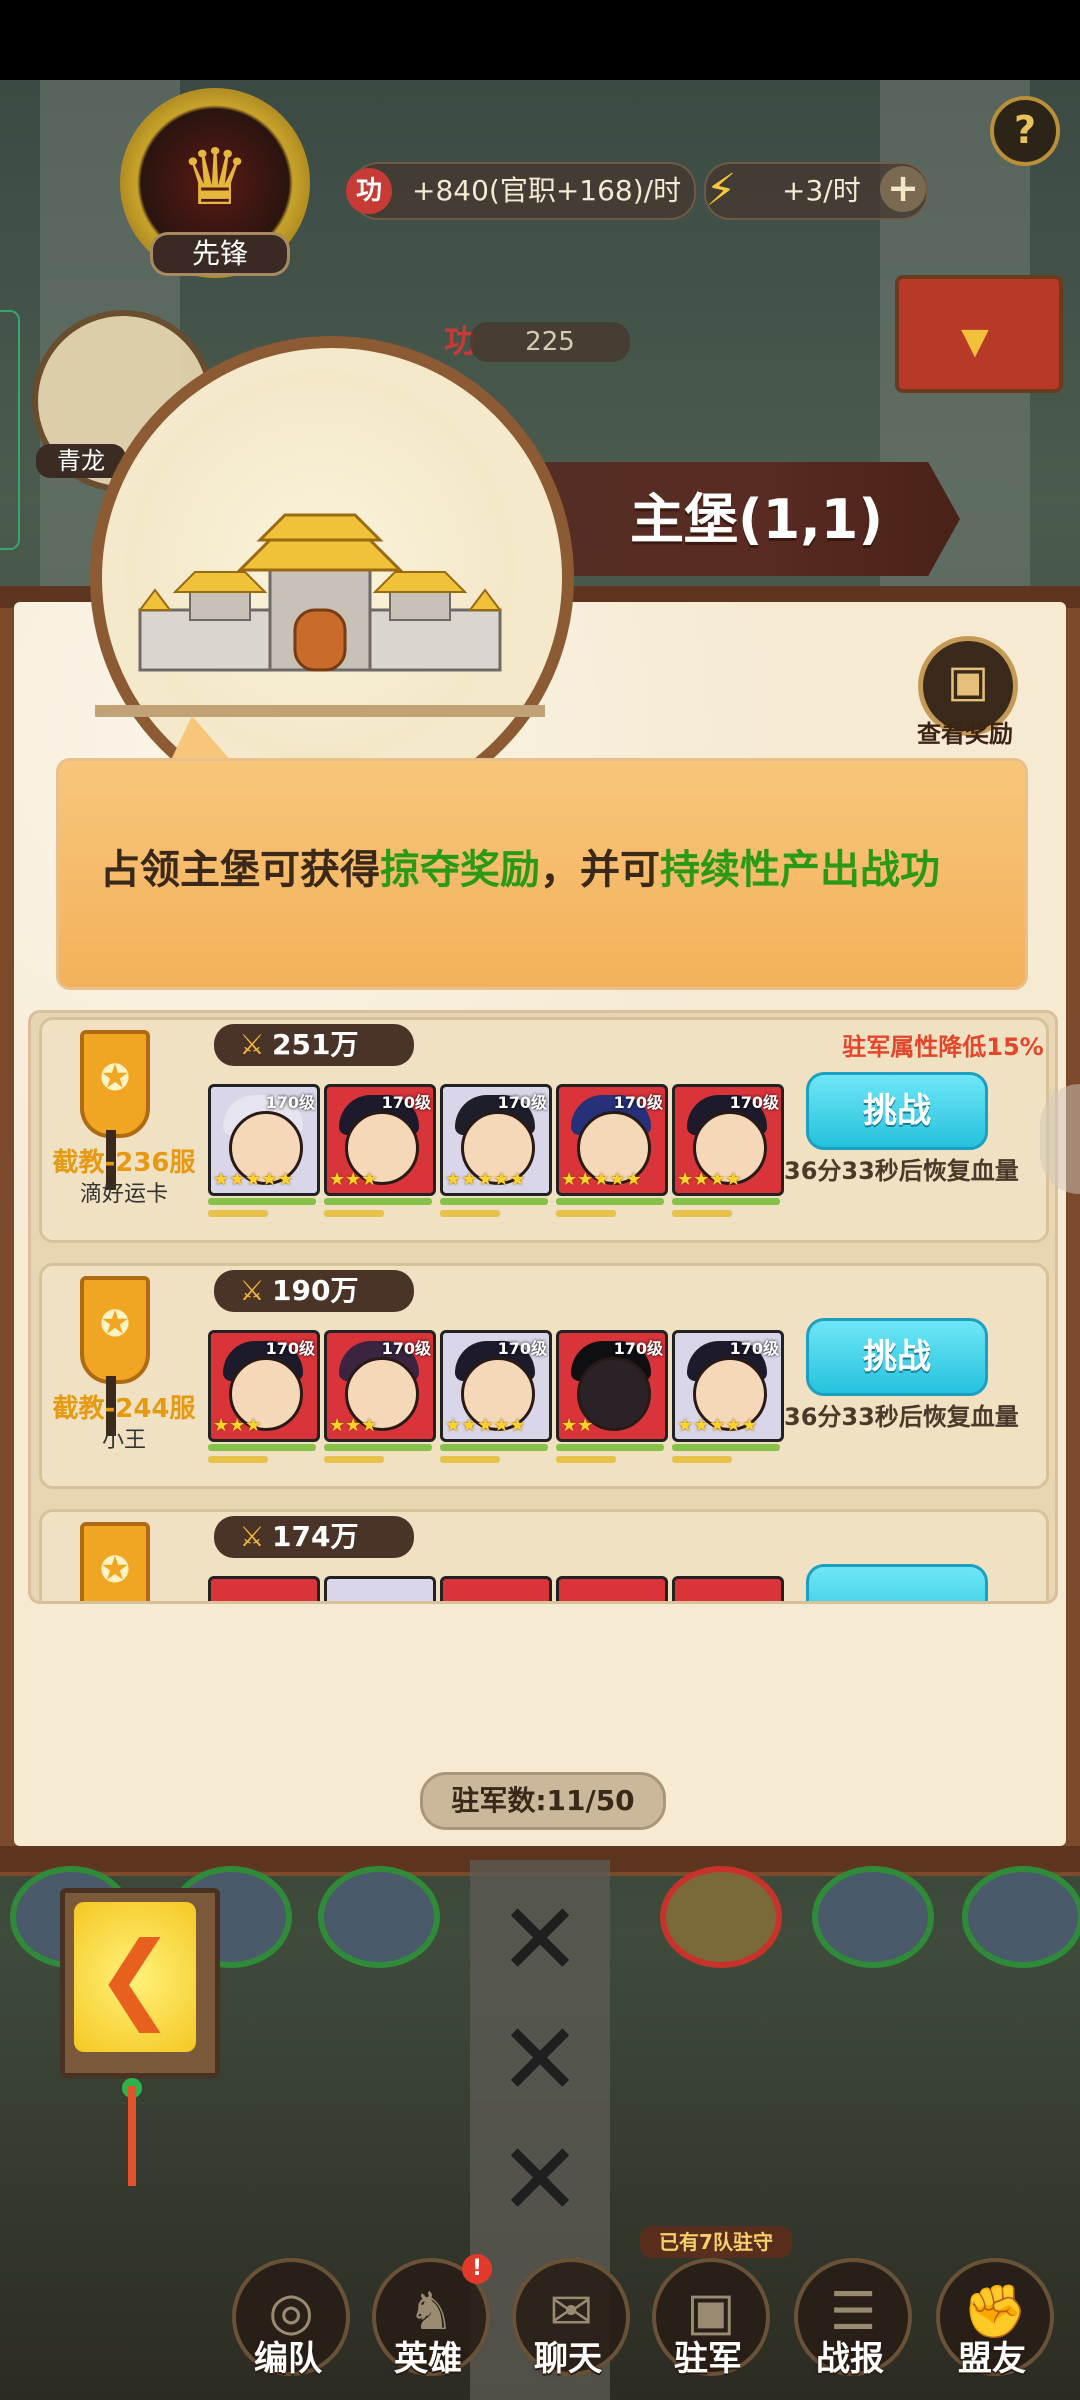 This screenshot has height=2400, width=1080. Describe the element at coordinates (521, 191) in the screenshot. I see `resource-pill: 功 +840(官职+168)/时` at that location.